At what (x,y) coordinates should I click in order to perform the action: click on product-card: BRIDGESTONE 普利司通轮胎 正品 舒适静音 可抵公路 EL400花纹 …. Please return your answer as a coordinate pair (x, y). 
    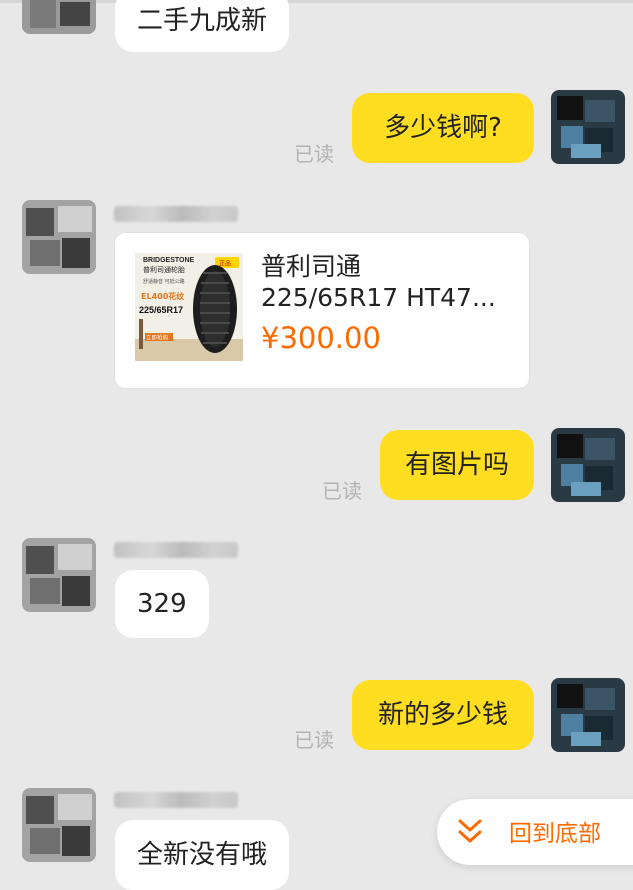
    Looking at the image, I should click on (322, 310).